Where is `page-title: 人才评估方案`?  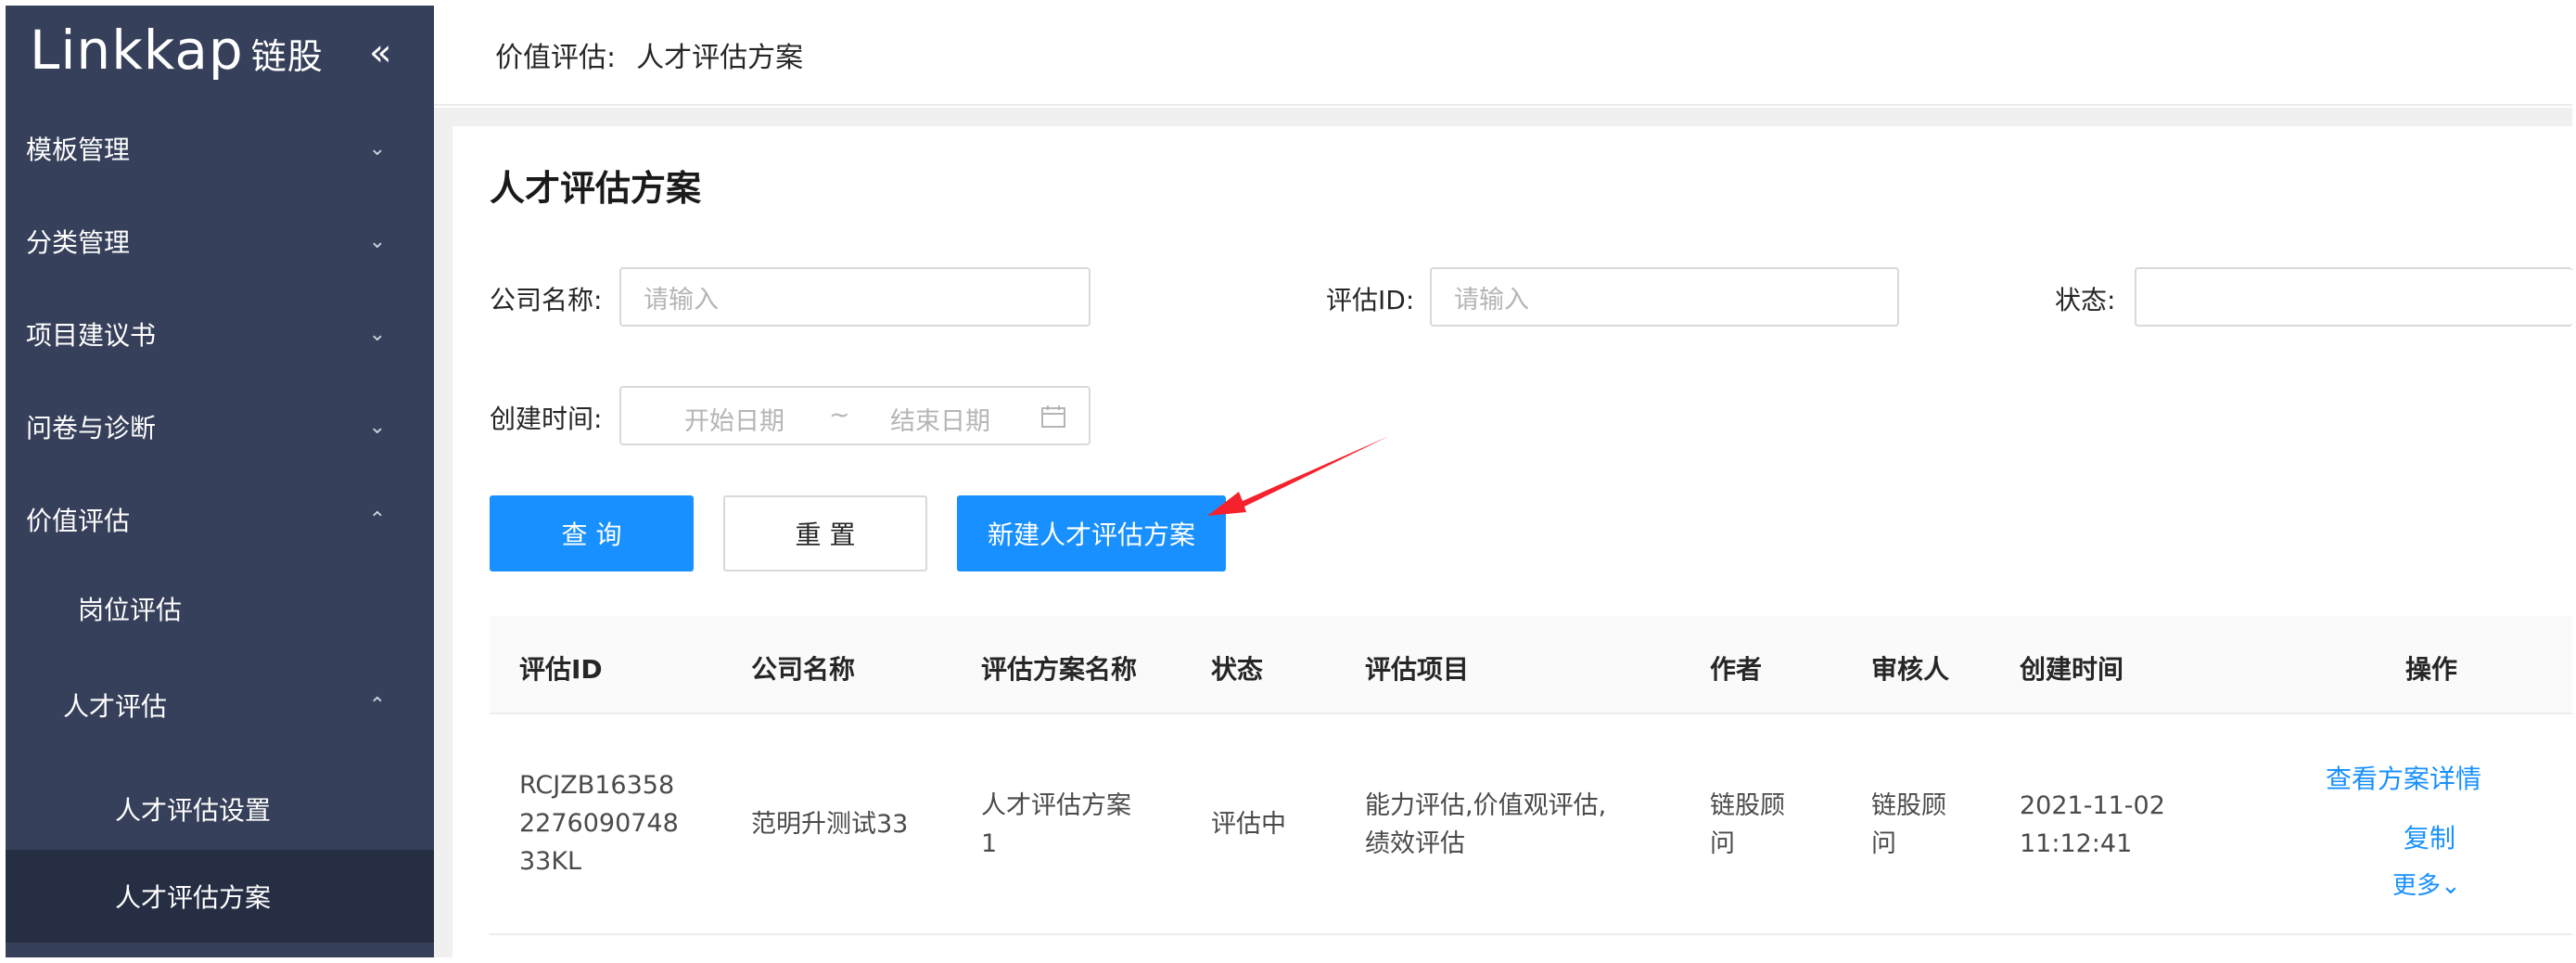 page-title: 人才评估方案 is located at coordinates (596, 188).